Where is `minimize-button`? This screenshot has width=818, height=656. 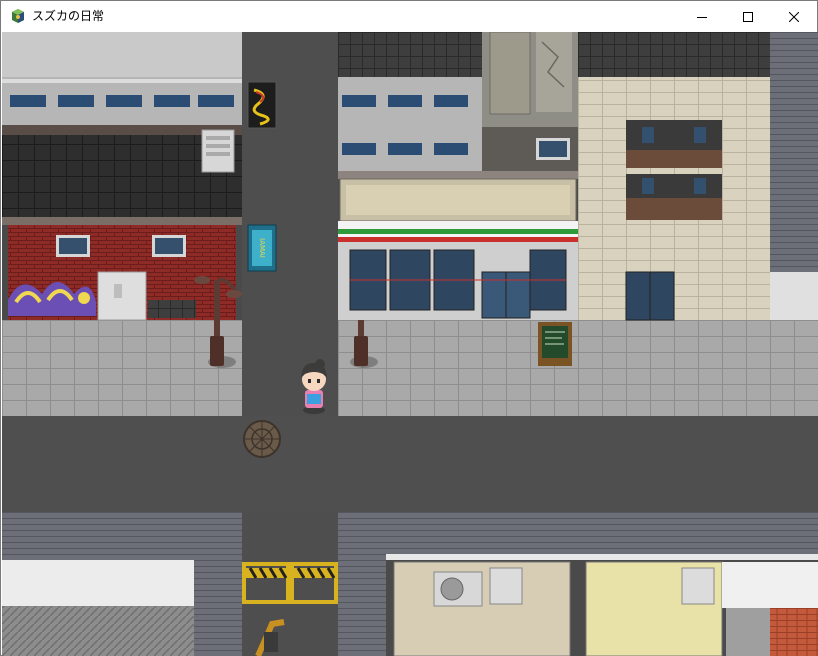
minimize-button is located at coordinates (702, 16).